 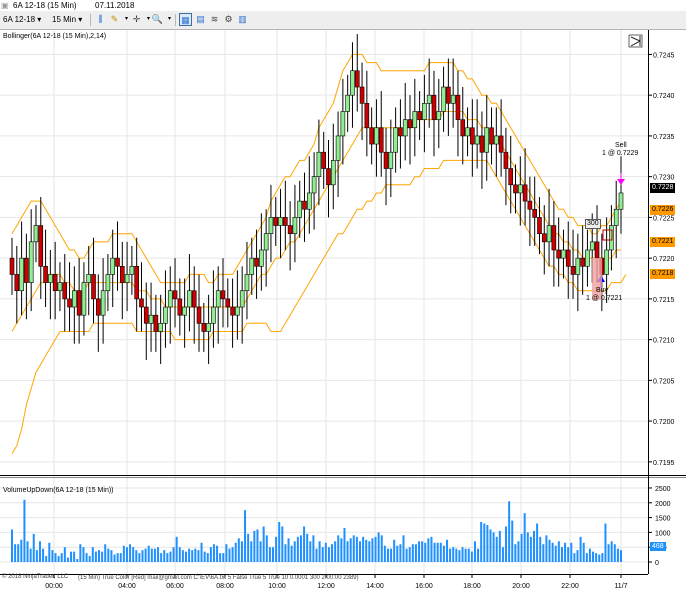 I want to click on volume-tick-label: 1000, so click(x=663, y=533).